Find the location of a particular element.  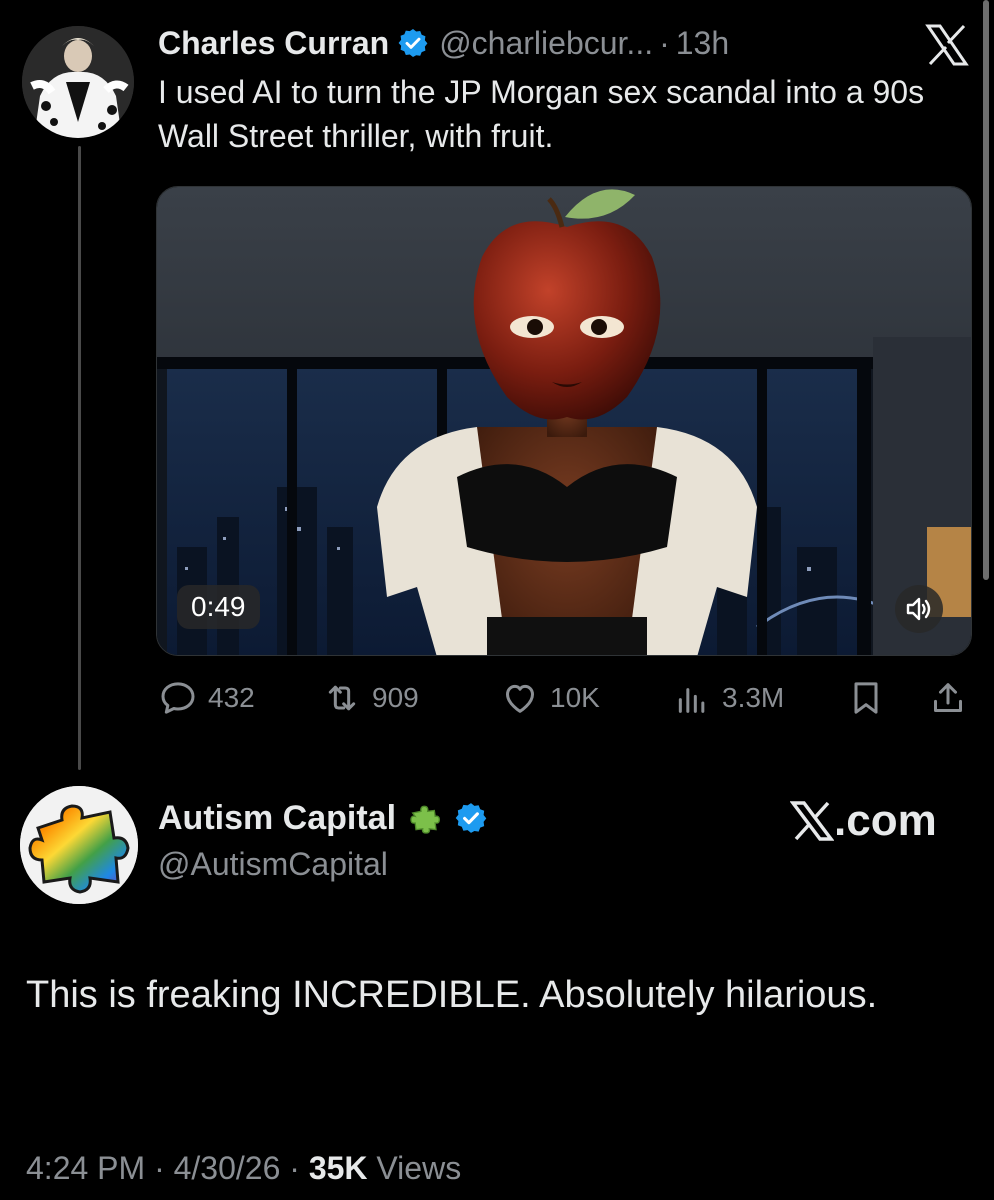

bookmark-button is located at coordinates (866, 698).